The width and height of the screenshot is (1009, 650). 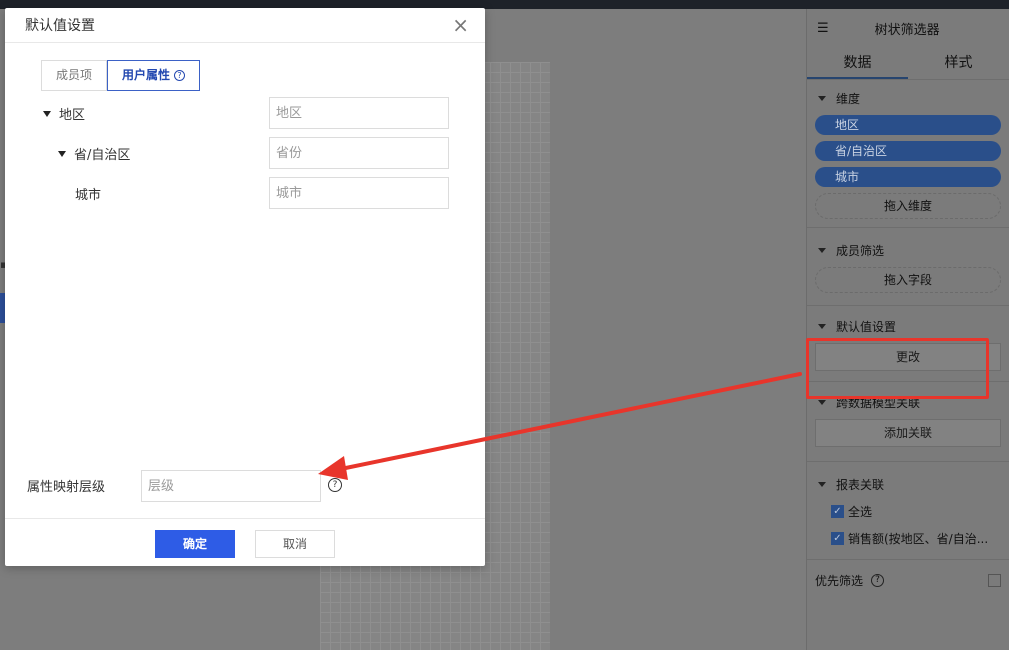 What do you see at coordinates (897, 368) in the screenshot?
I see `highlight-box` at bounding box center [897, 368].